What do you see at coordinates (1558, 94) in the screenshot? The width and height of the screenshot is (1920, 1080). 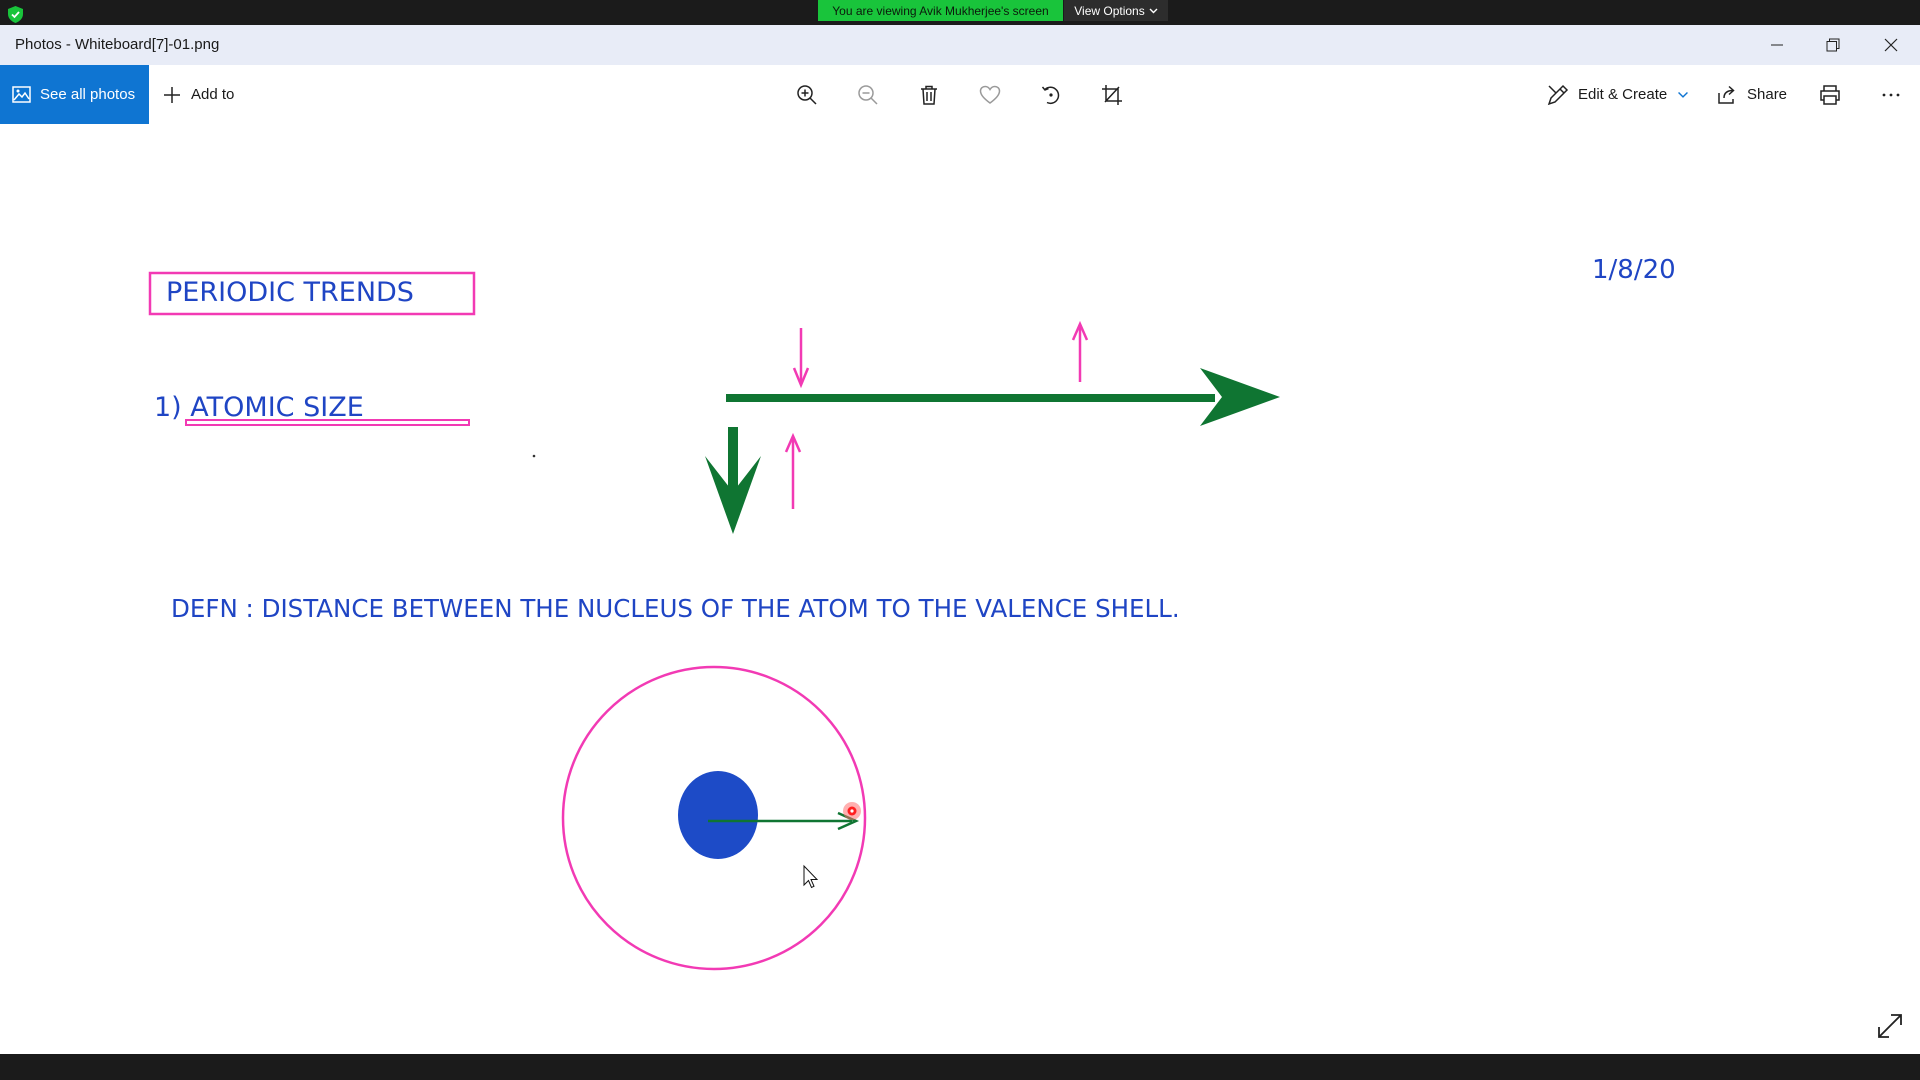 I see `edit-create-icon` at bounding box center [1558, 94].